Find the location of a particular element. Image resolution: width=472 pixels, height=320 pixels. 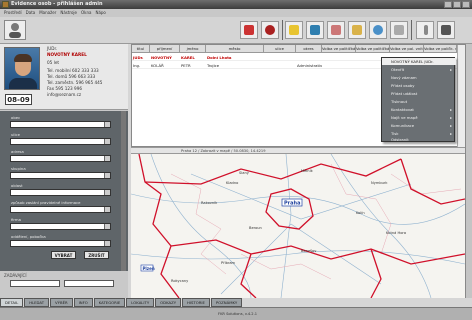

obec-field is located at coordinates (60, 124).